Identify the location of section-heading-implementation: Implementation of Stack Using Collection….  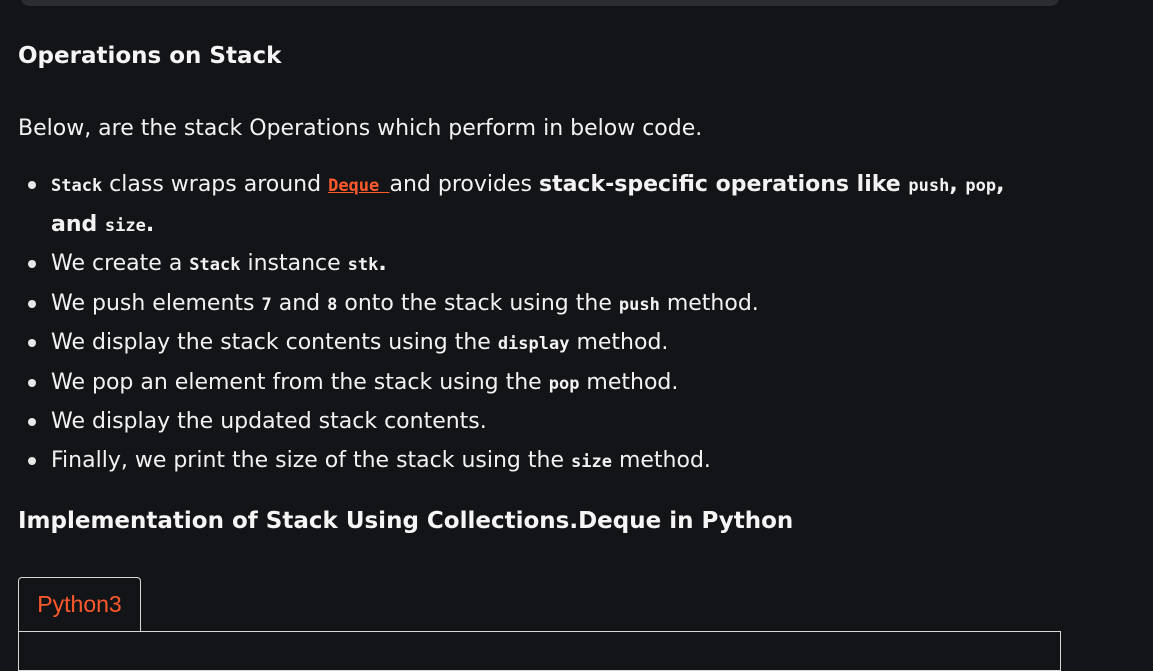
(406, 521).